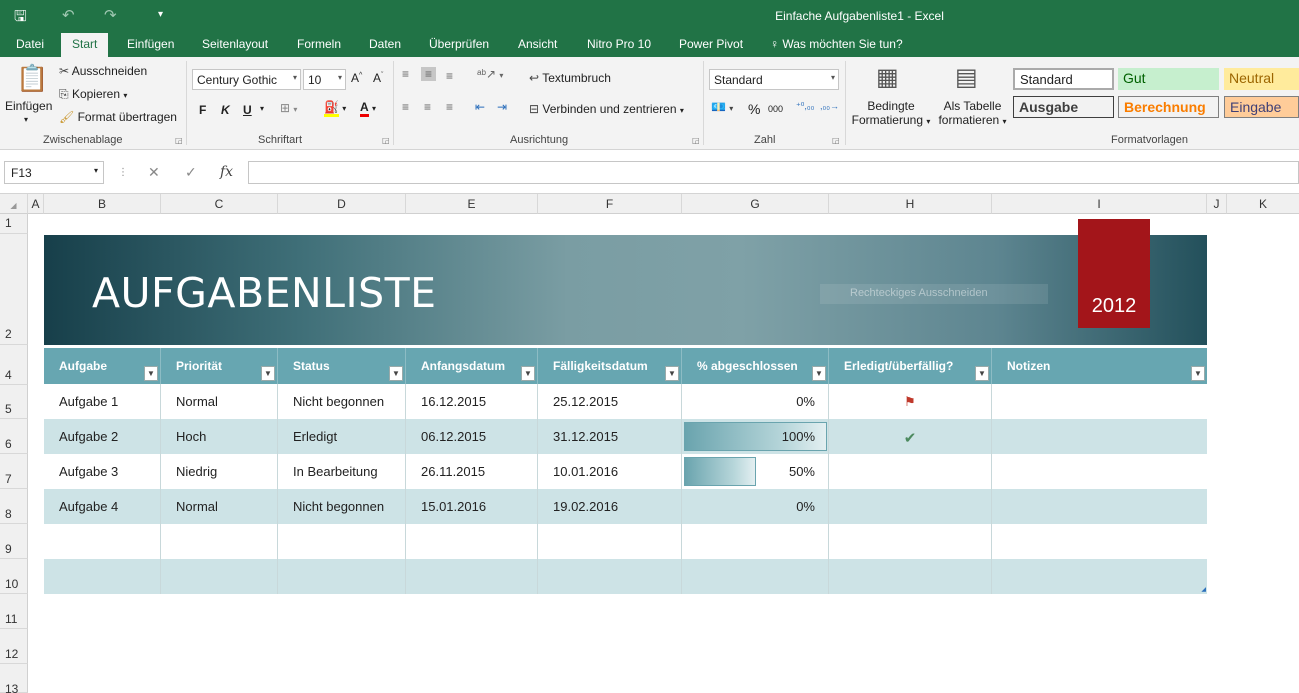 The height and width of the screenshot is (693, 1299). Describe the element at coordinates (502, 107) in the screenshot. I see `increase-indent-icon: ⇥` at that location.